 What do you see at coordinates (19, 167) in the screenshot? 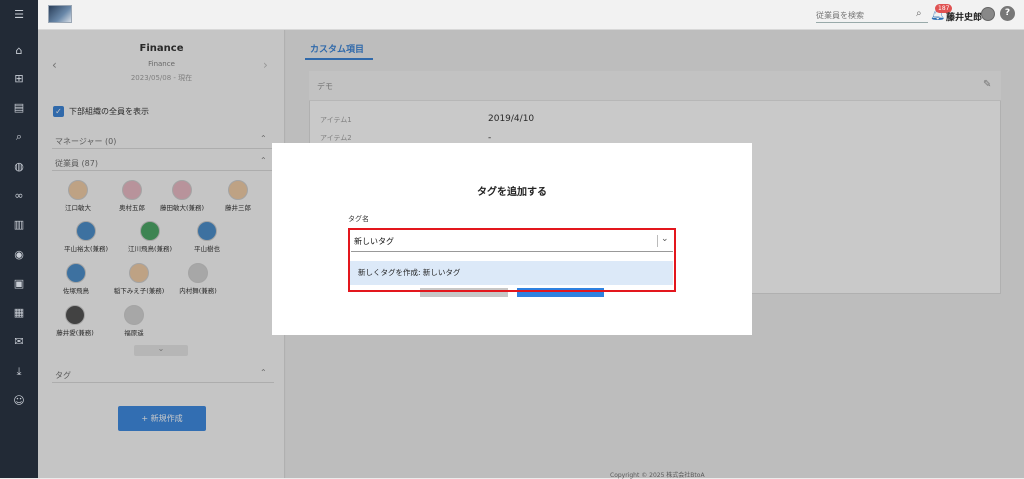
I see `chat-icon: ◍` at bounding box center [19, 167].